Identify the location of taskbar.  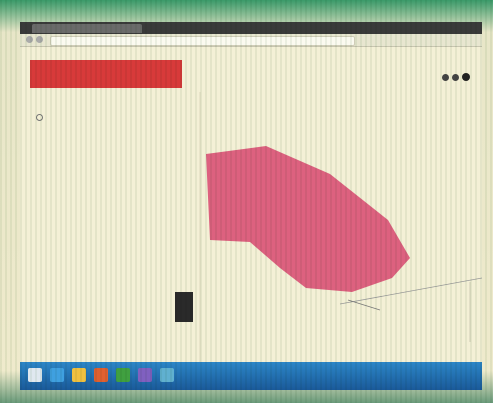
(251, 376).